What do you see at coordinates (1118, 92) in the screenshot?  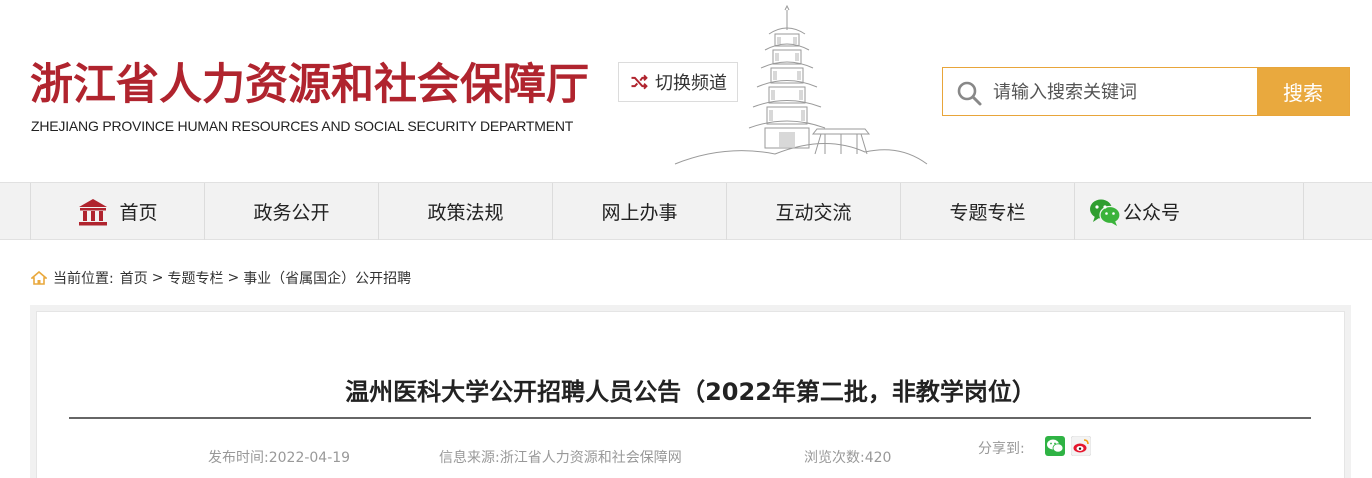 I see `search-input` at bounding box center [1118, 92].